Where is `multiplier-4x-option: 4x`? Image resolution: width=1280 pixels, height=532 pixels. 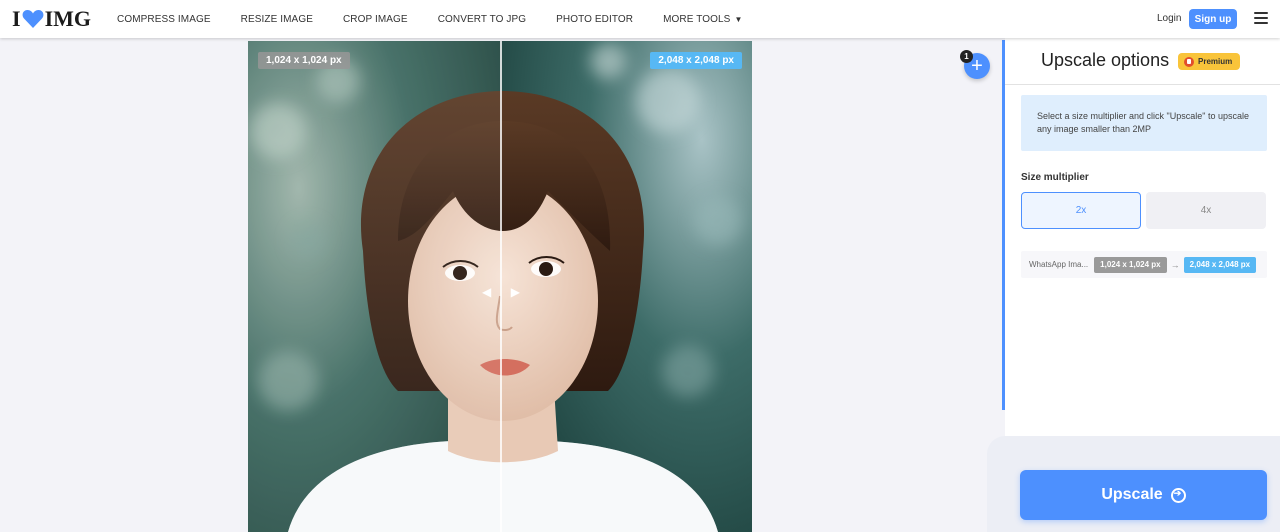 multiplier-4x-option: 4x is located at coordinates (1206, 210).